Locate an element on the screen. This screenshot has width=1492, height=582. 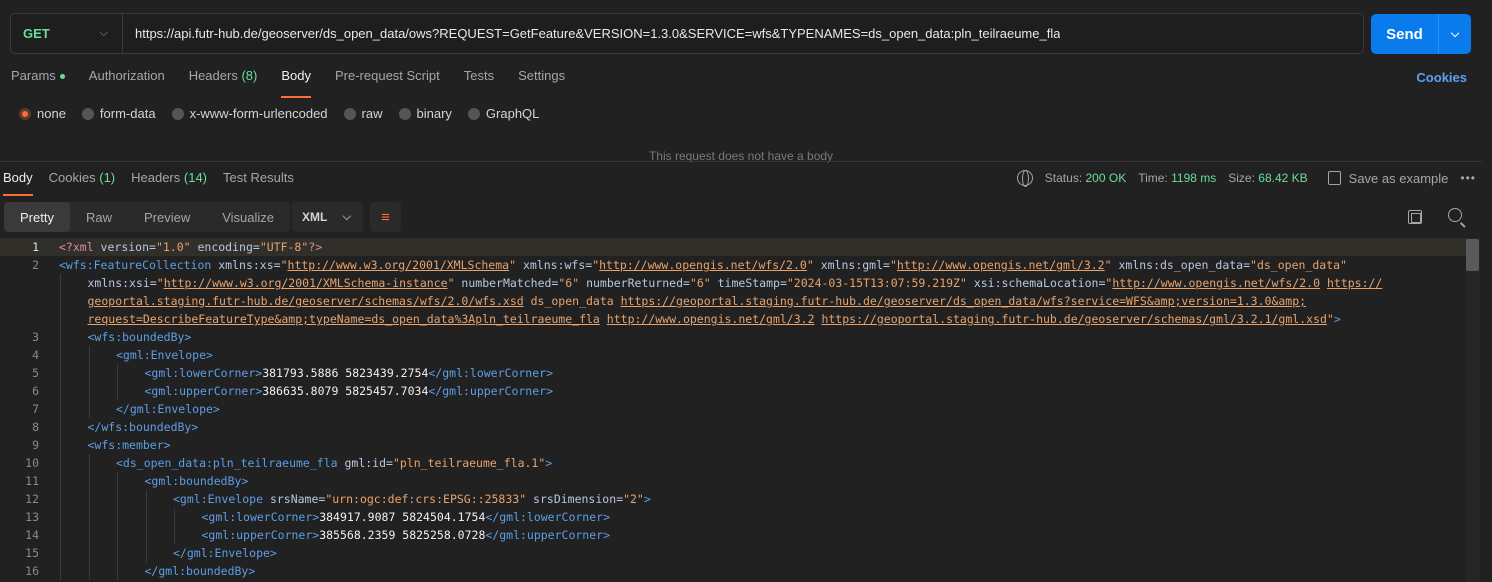
view-visualize: Visualize is located at coordinates (248, 217).